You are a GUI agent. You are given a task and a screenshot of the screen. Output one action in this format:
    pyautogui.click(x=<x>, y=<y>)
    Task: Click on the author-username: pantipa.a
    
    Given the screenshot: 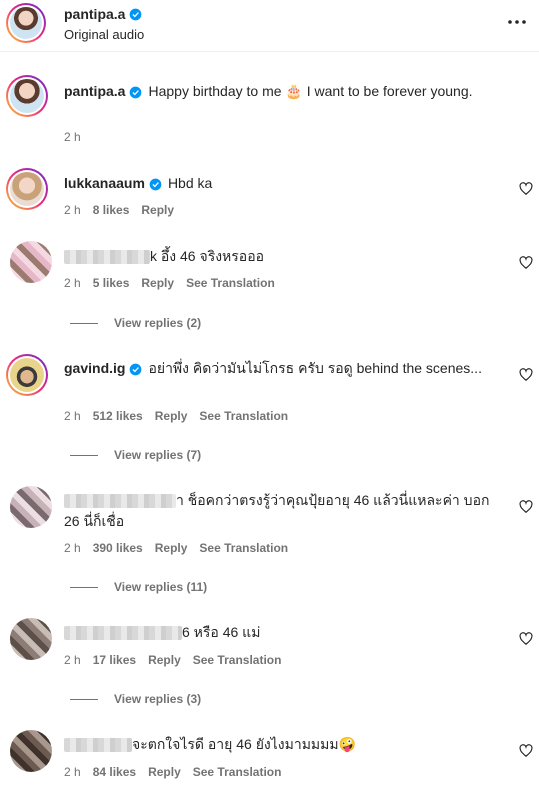 What is the action you would take?
    pyautogui.click(x=94, y=14)
    